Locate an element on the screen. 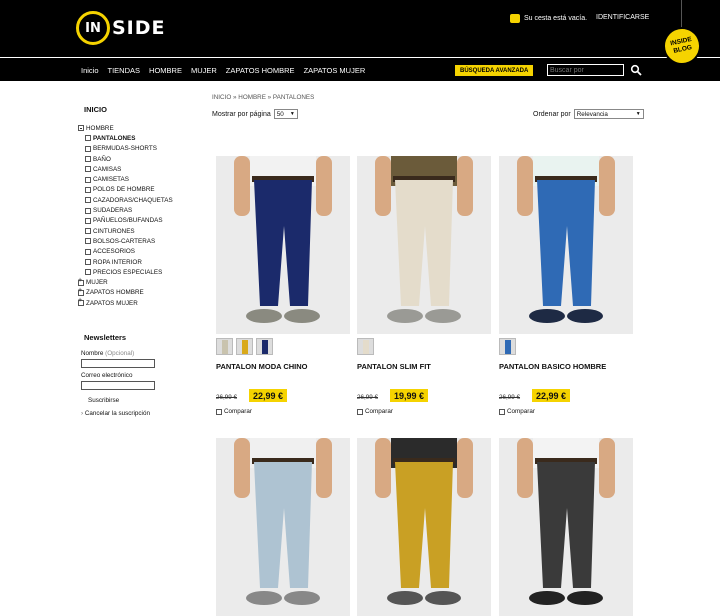  sidebar-item-accesorios: ACCESORIOS is located at coordinates (133, 252).